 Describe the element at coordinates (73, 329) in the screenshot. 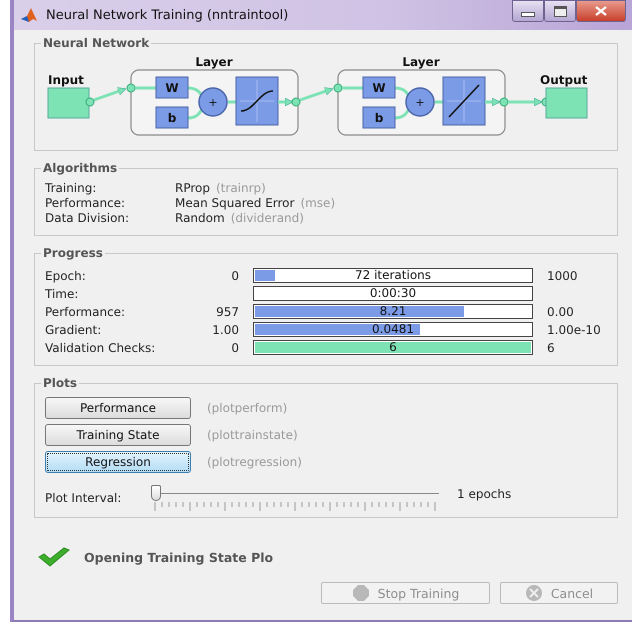

I see `field-label: Gradient:` at that location.